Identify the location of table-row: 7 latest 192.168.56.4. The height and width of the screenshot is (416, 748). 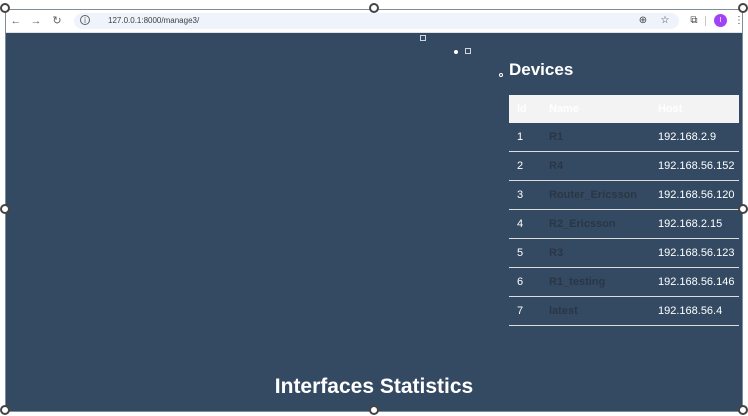
(624, 311).